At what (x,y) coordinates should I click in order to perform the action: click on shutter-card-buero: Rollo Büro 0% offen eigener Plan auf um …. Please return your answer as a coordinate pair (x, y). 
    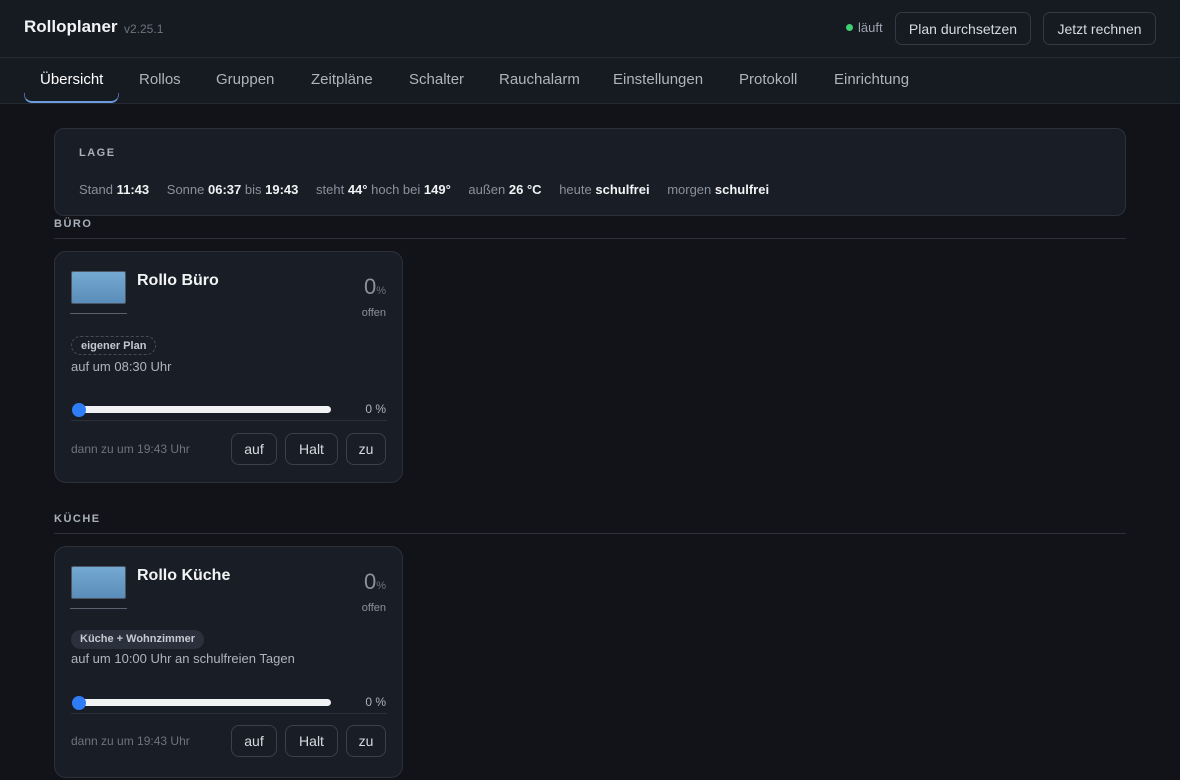
    Looking at the image, I should click on (228, 367).